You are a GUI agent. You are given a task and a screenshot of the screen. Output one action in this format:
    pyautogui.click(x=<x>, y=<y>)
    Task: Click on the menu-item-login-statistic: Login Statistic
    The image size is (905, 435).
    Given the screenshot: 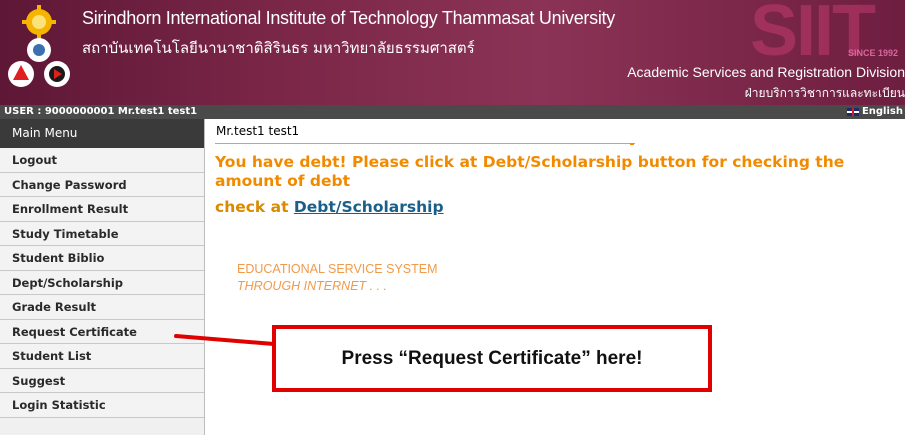 What is the action you would take?
    pyautogui.click(x=102, y=405)
    